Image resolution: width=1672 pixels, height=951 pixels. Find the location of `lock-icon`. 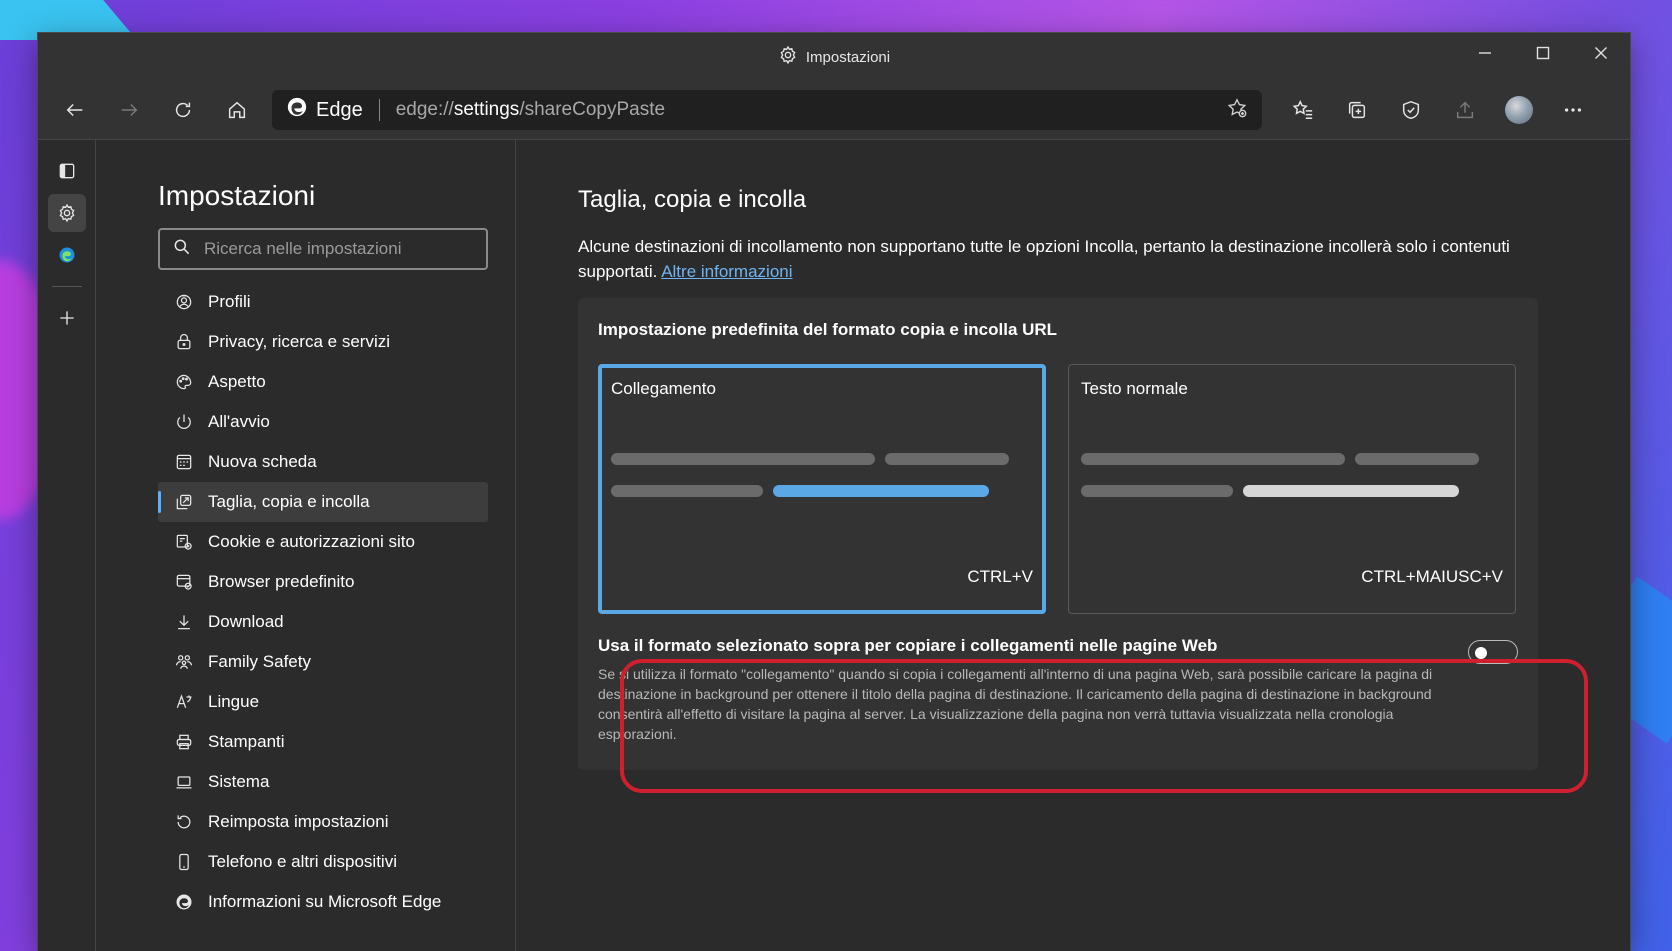

lock-icon is located at coordinates (184, 341).